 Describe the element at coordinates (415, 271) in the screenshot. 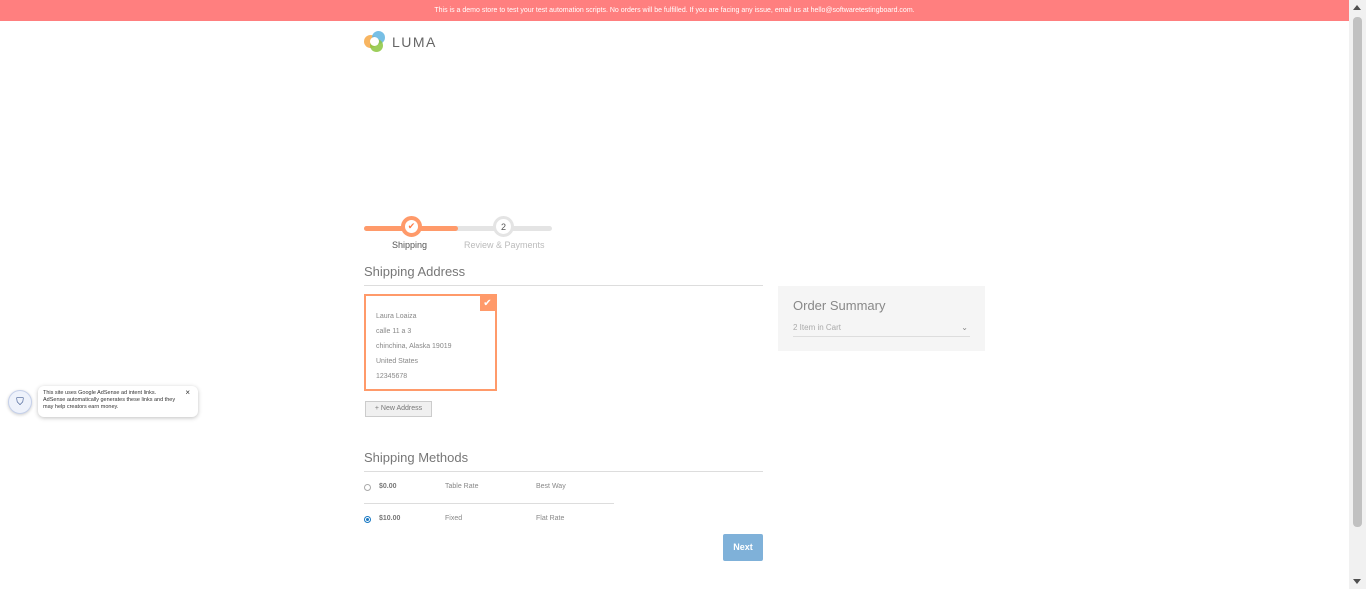

I see `shipping-address-title: Shipping Address` at that location.